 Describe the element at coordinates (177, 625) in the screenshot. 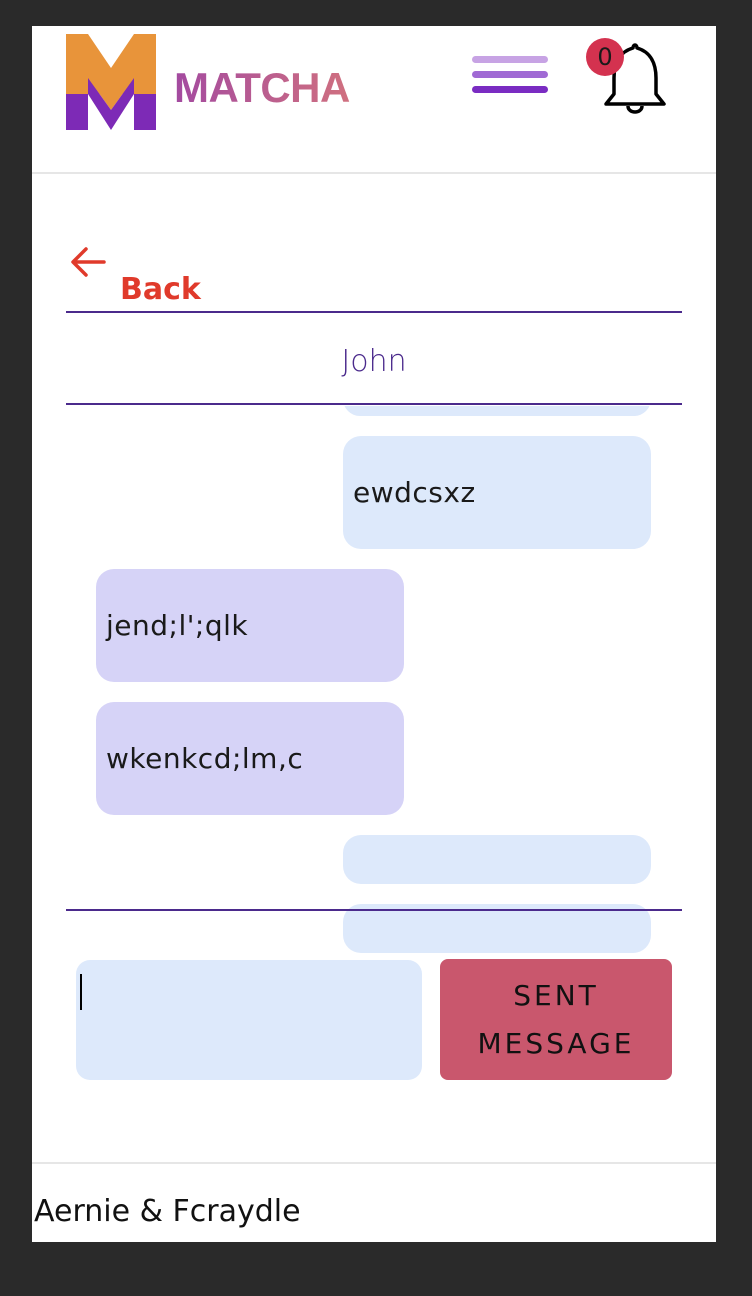

I see `message-text: jend;l';qlk` at that location.